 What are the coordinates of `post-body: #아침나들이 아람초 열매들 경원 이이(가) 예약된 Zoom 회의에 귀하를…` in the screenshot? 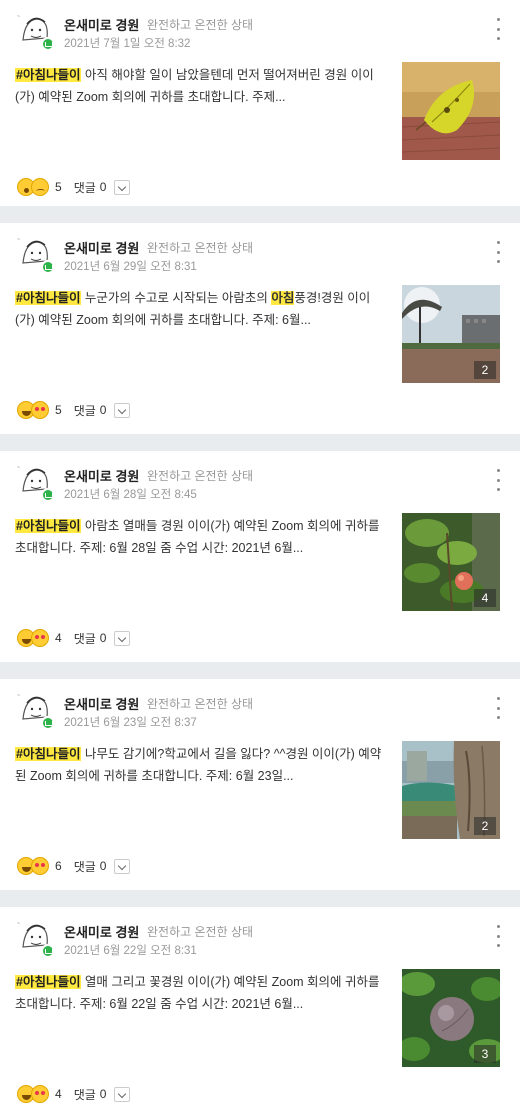 It's located at (202, 537).